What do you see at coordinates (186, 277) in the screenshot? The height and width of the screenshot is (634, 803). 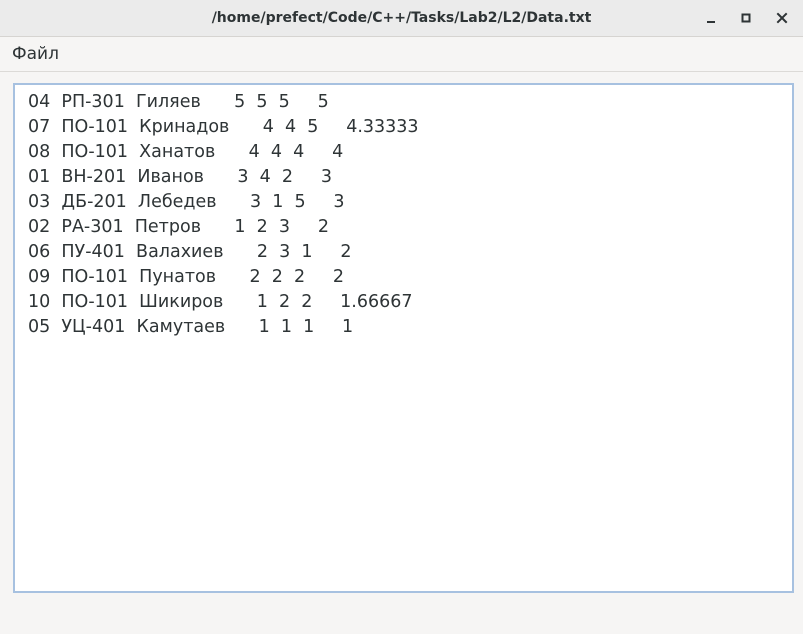 I see `text-line: 09 ПО-101 Пунатов 2 2 2 2` at bounding box center [186, 277].